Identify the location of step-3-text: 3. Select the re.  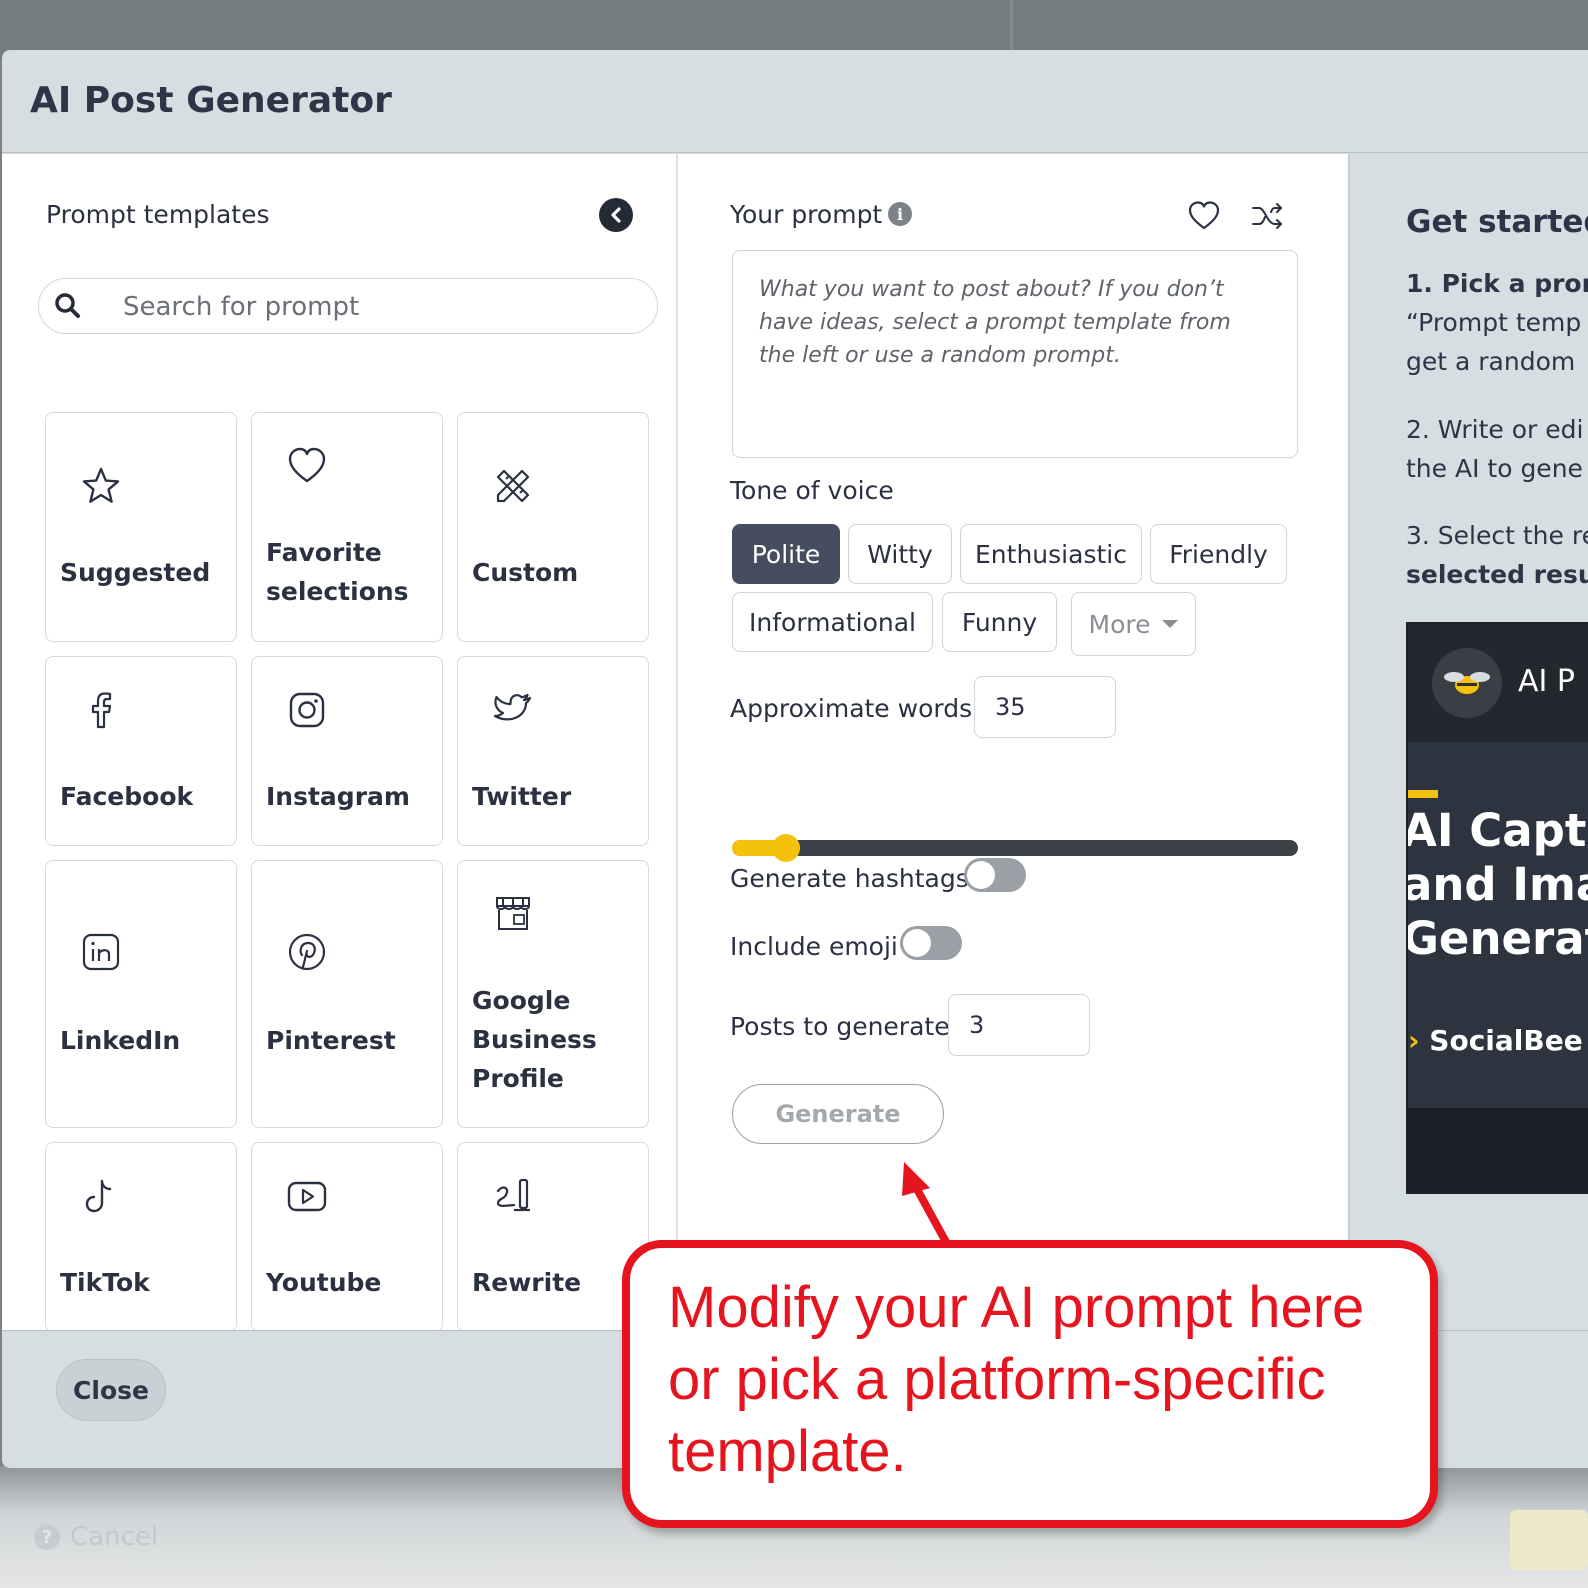
(1497, 535).